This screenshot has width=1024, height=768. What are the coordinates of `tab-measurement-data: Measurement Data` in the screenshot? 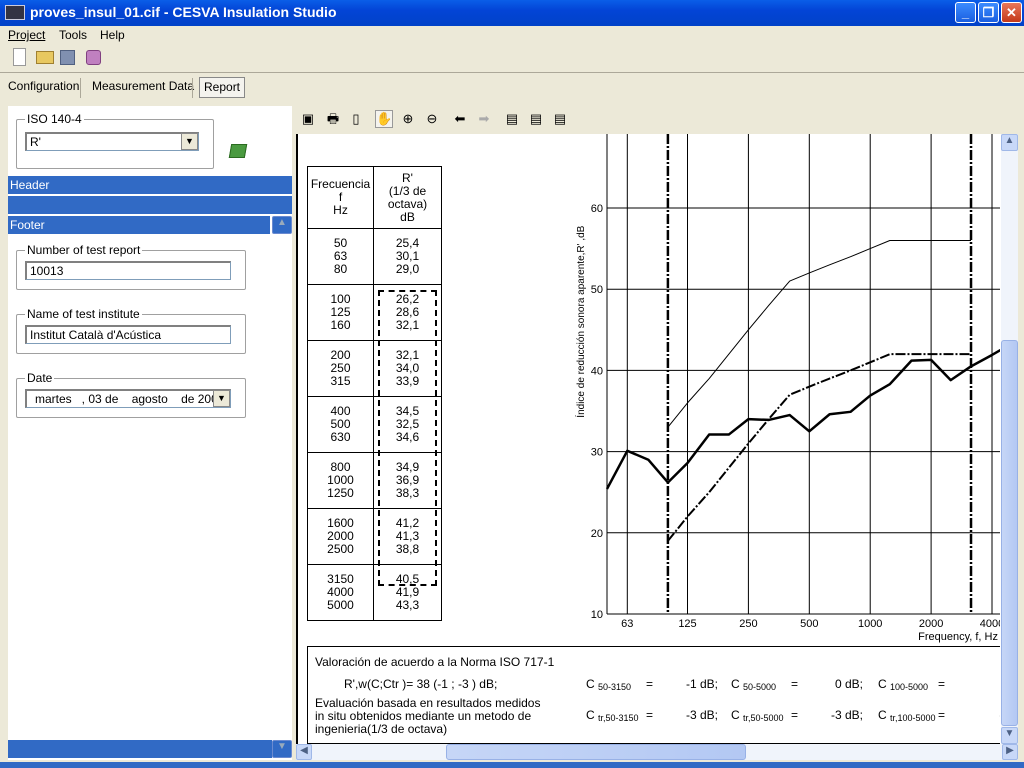 It's located at (143, 87).